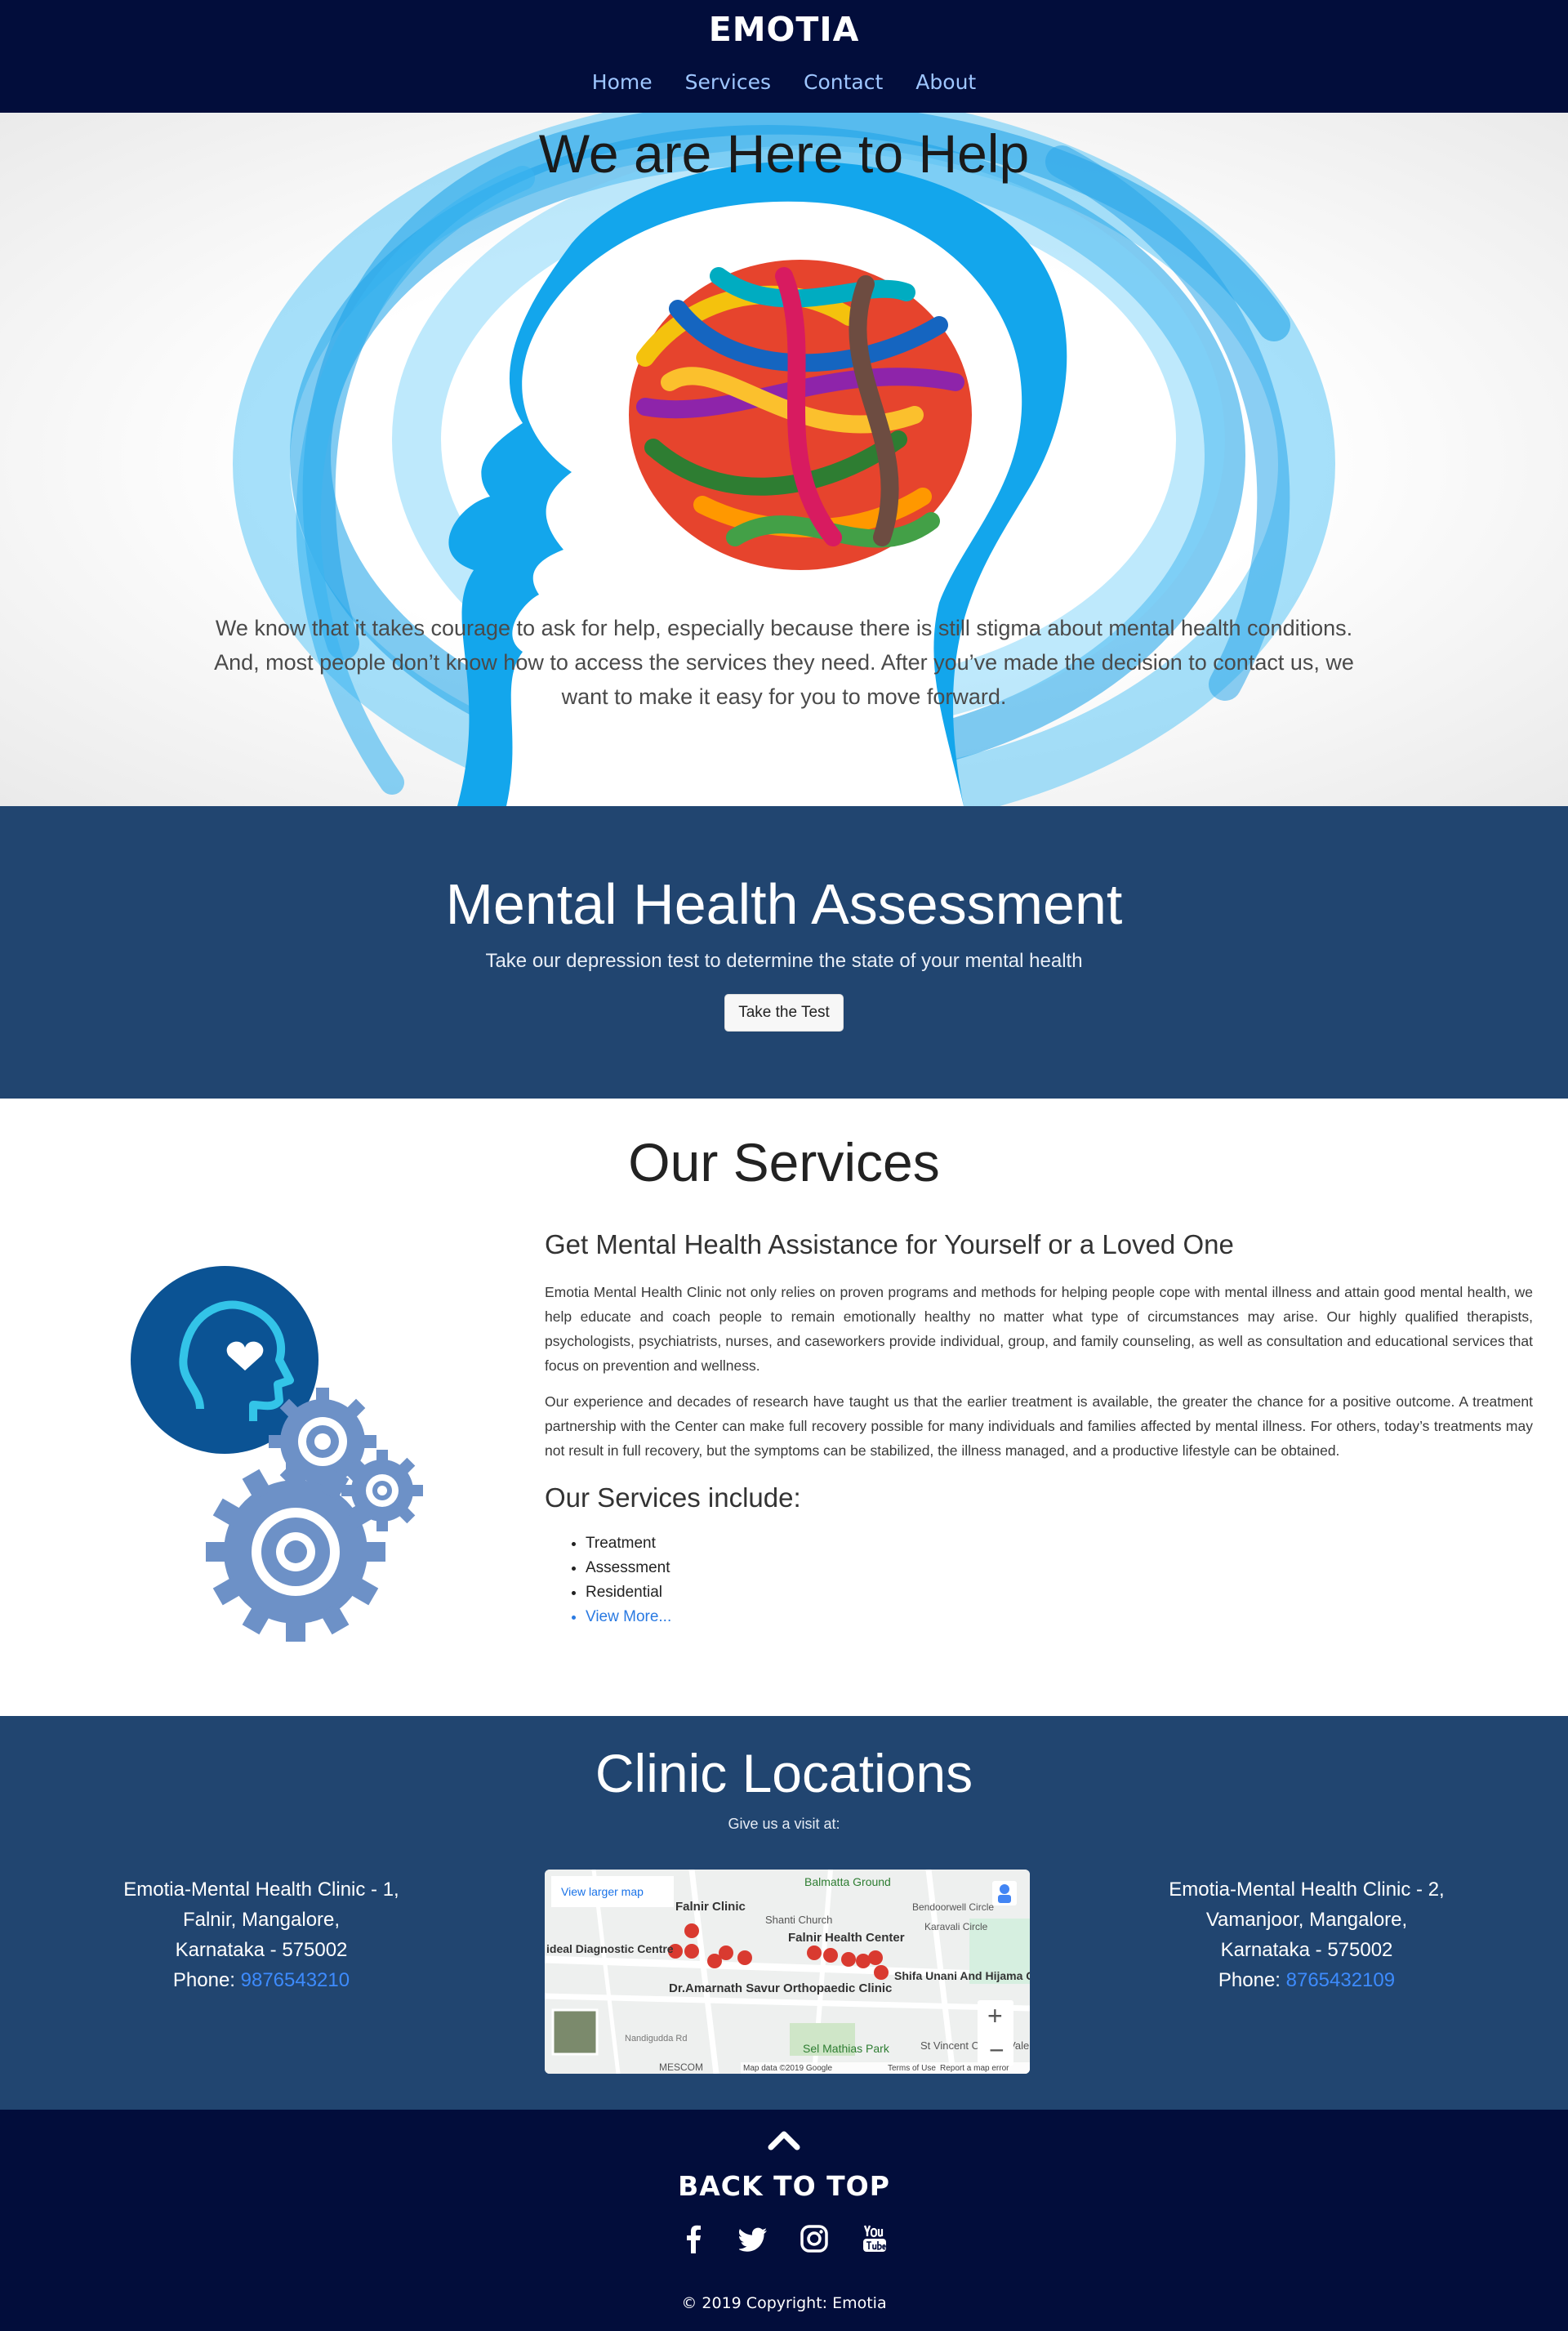 The image size is (1568, 2331). I want to click on locations-subtitle: Give us a visit at:, so click(784, 1824).